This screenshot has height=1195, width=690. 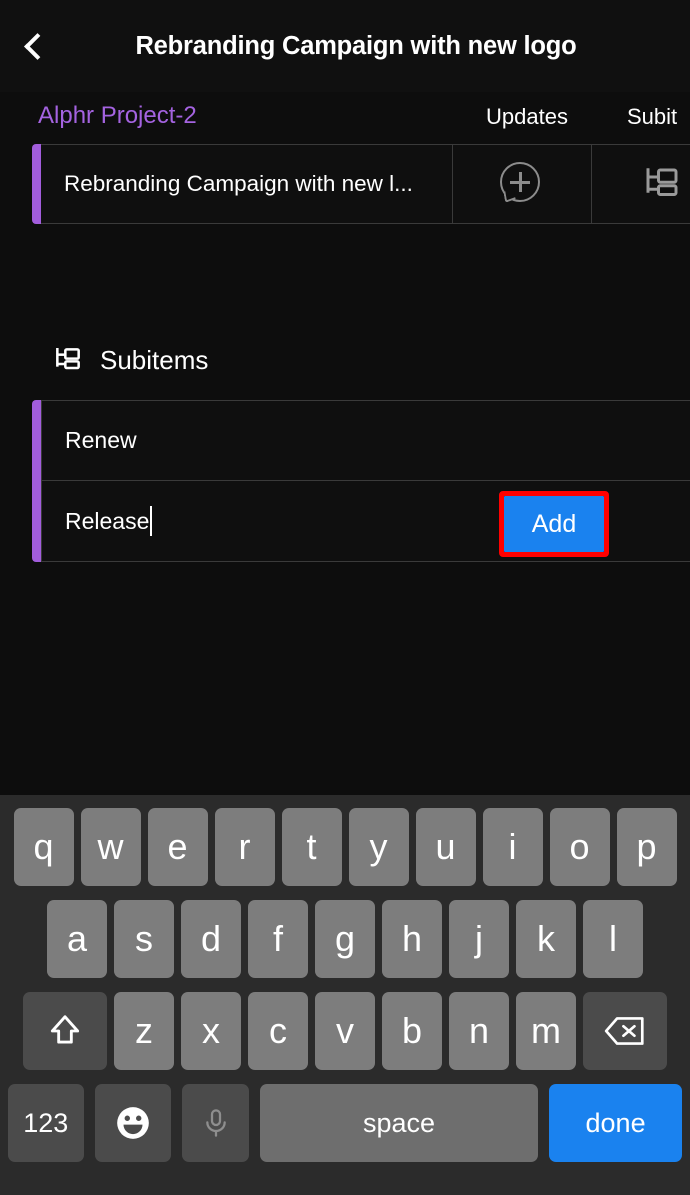 I want to click on key-p: p, so click(x=646, y=847).